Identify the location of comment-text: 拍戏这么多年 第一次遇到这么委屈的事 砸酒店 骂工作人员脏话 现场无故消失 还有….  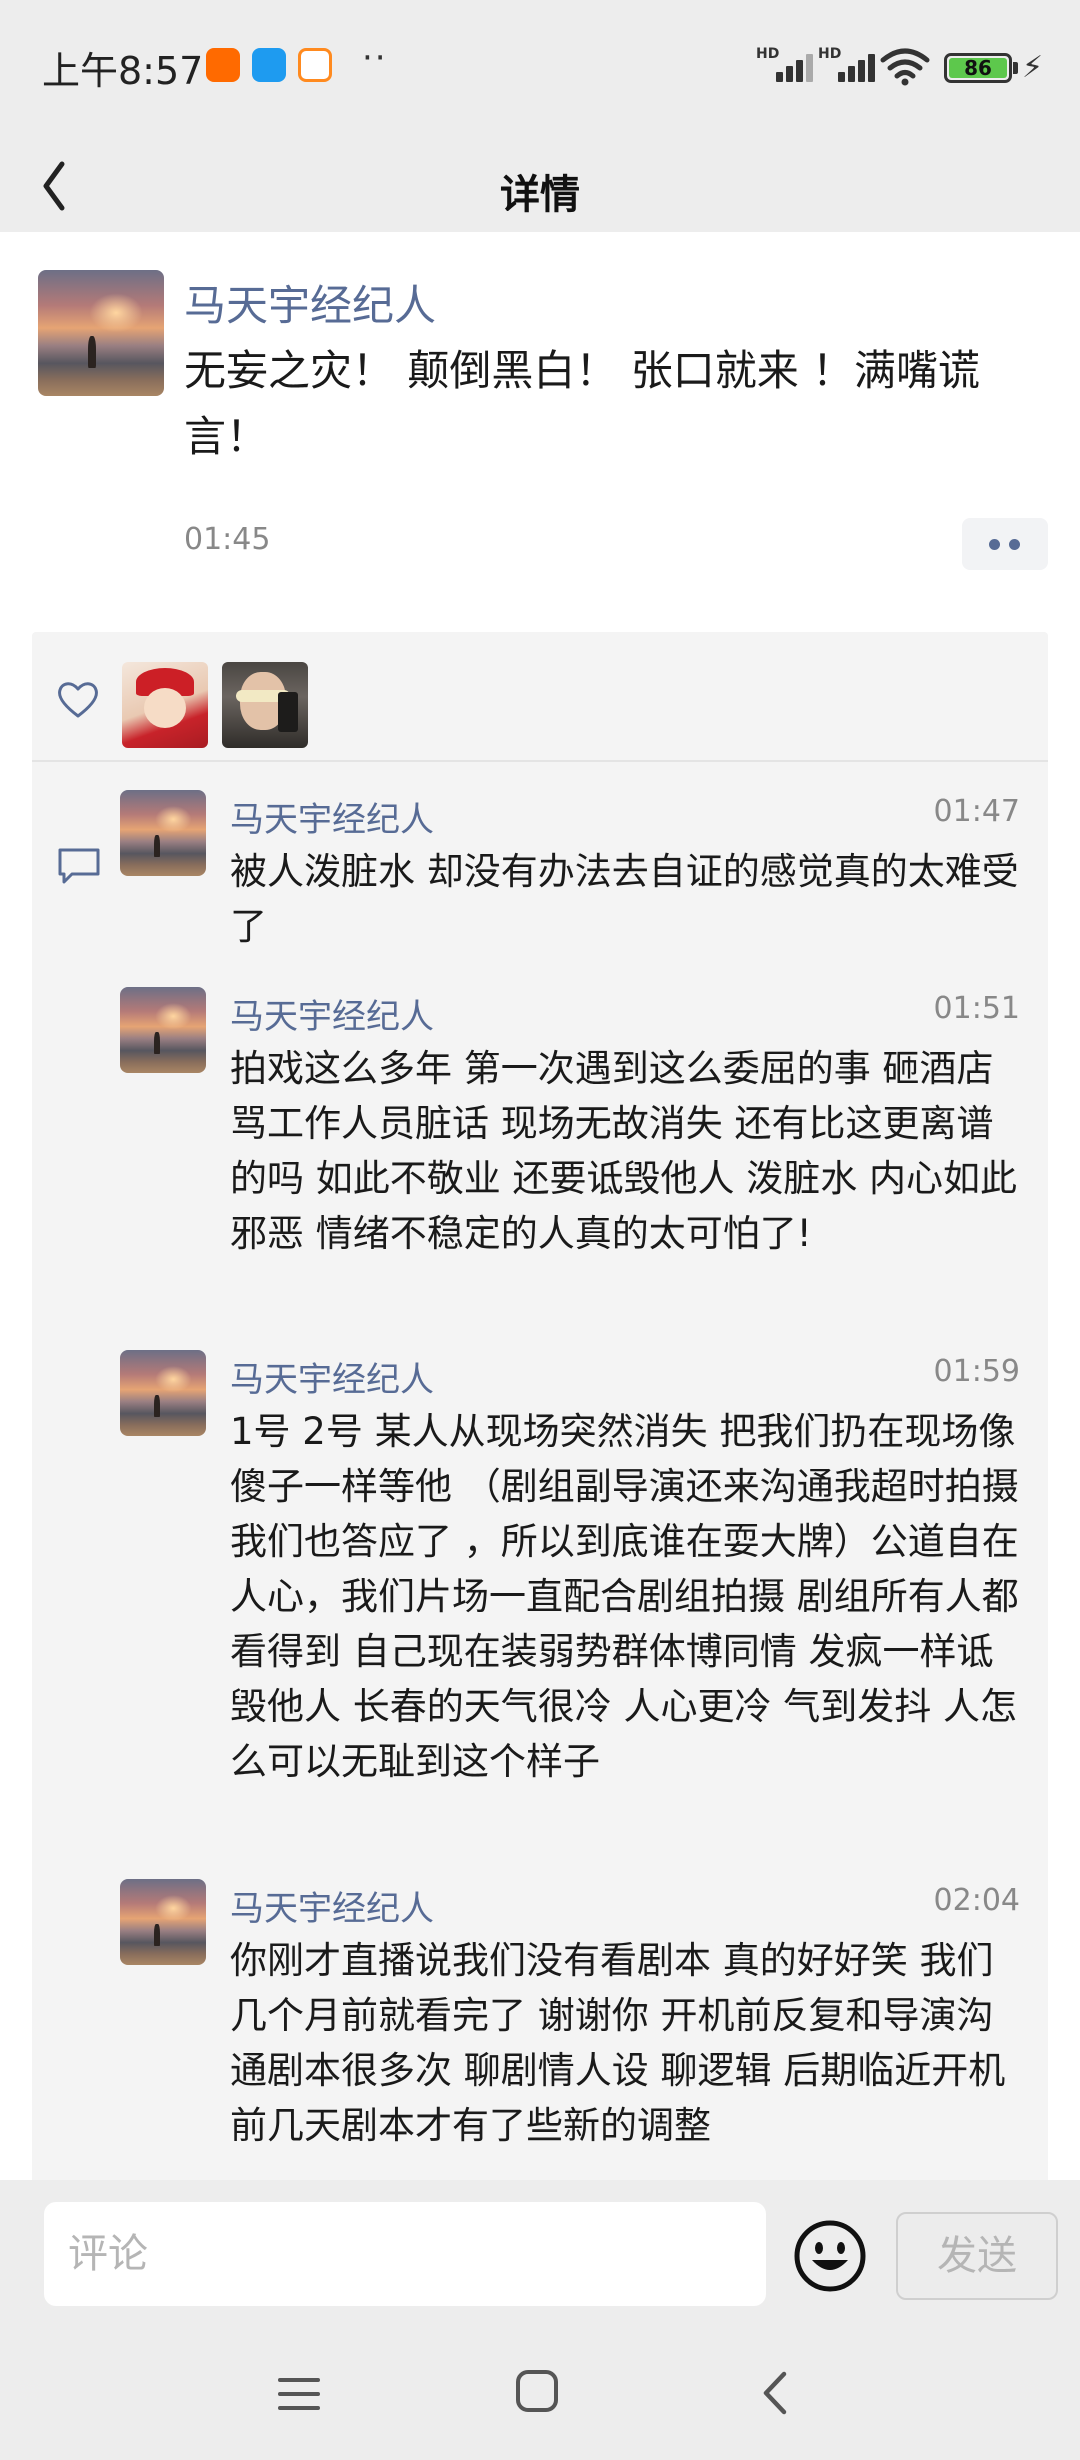
(624, 1151).